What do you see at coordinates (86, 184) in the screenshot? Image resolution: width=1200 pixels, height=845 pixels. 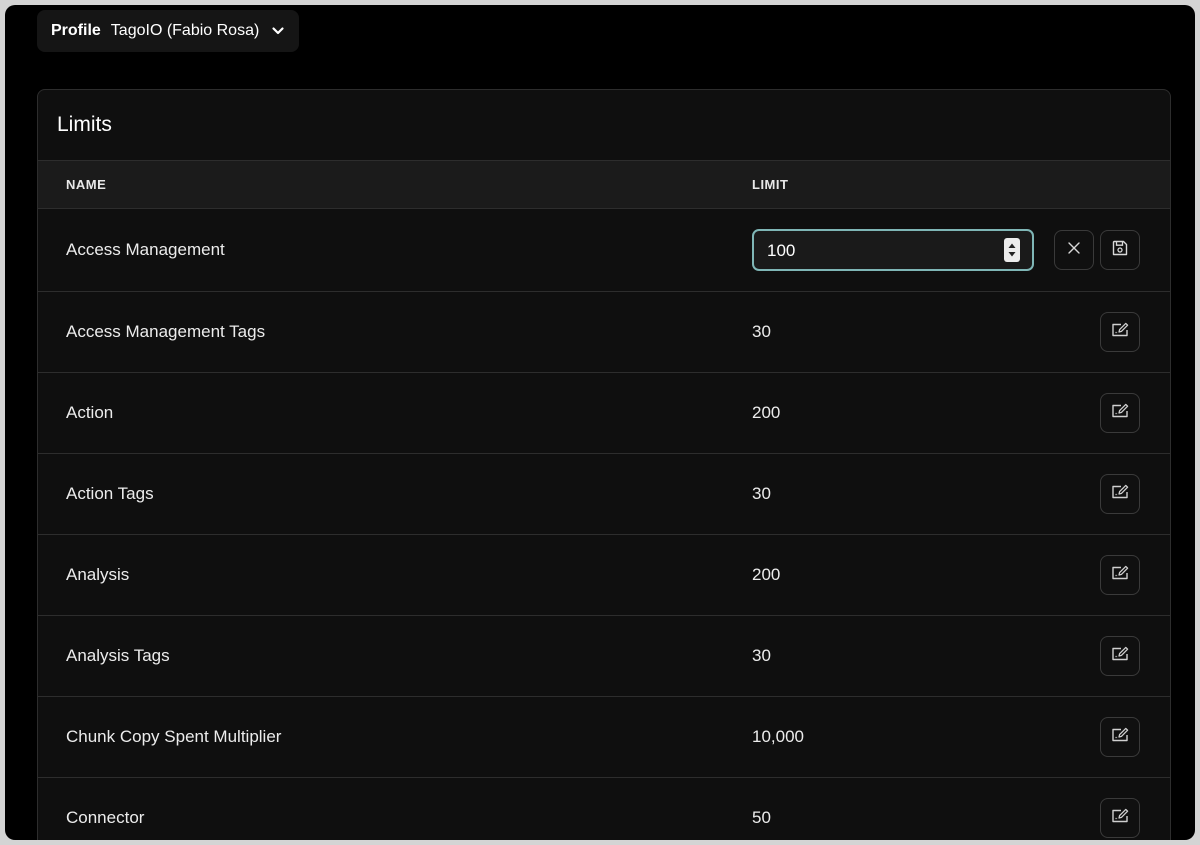 I see `column-header-name: NAME` at bounding box center [86, 184].